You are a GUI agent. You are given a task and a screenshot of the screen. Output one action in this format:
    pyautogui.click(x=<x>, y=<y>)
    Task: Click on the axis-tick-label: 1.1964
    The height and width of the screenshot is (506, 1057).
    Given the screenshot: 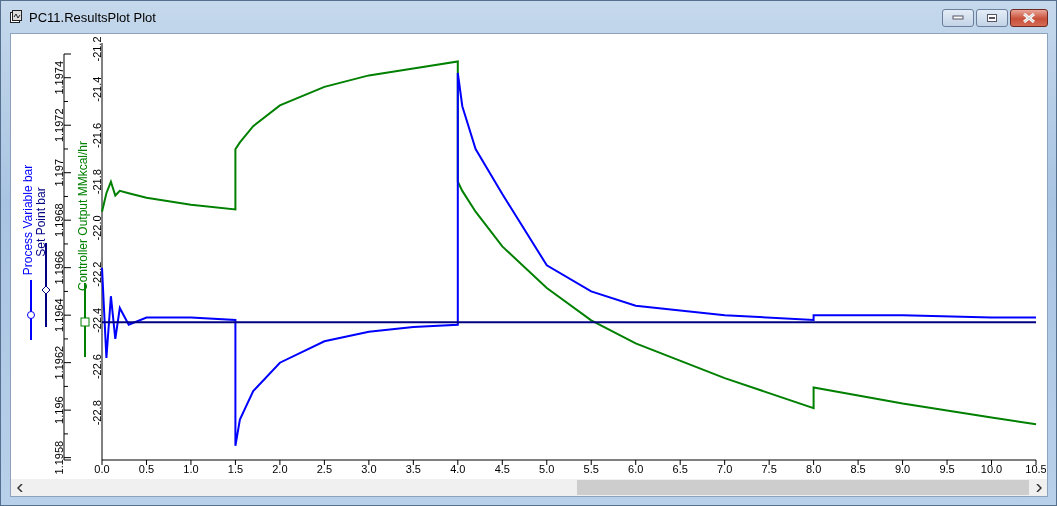 What is the action you would take?
    pyautogui.click(x=59, y=315)
    